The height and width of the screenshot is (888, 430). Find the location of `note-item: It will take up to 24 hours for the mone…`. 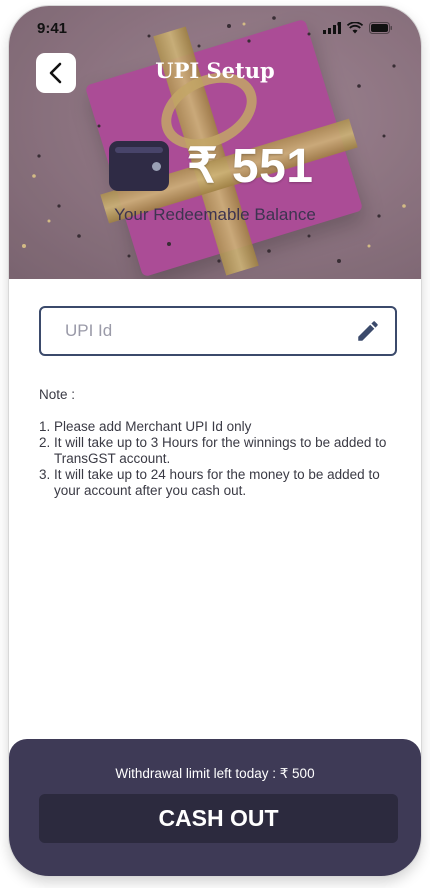

note-item: It will take up to 24 hours for the mone… is located at coordinates (226, 483).